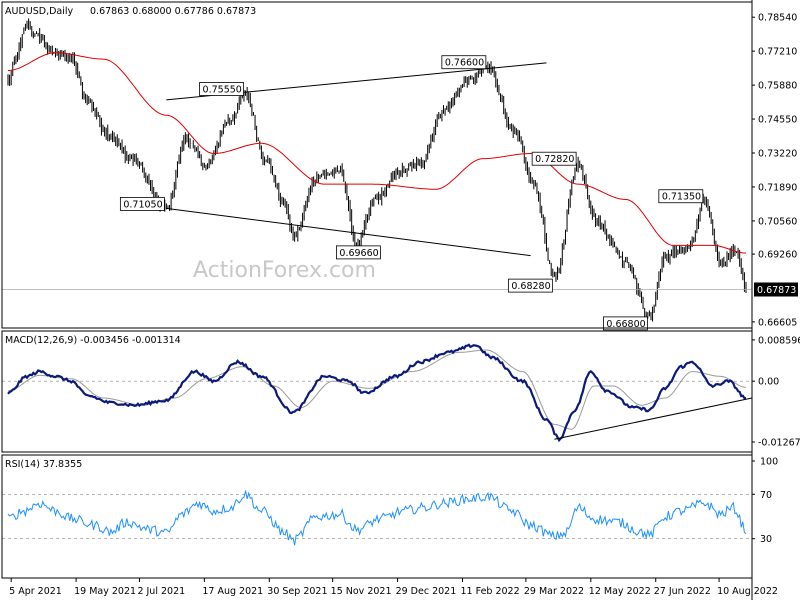  What do you see at coordinates (93, 340) in the screenshot?
I see `macd-title: MACD(12,26,9) -0.003456 -0.001314` at bounding box center [93, 340].